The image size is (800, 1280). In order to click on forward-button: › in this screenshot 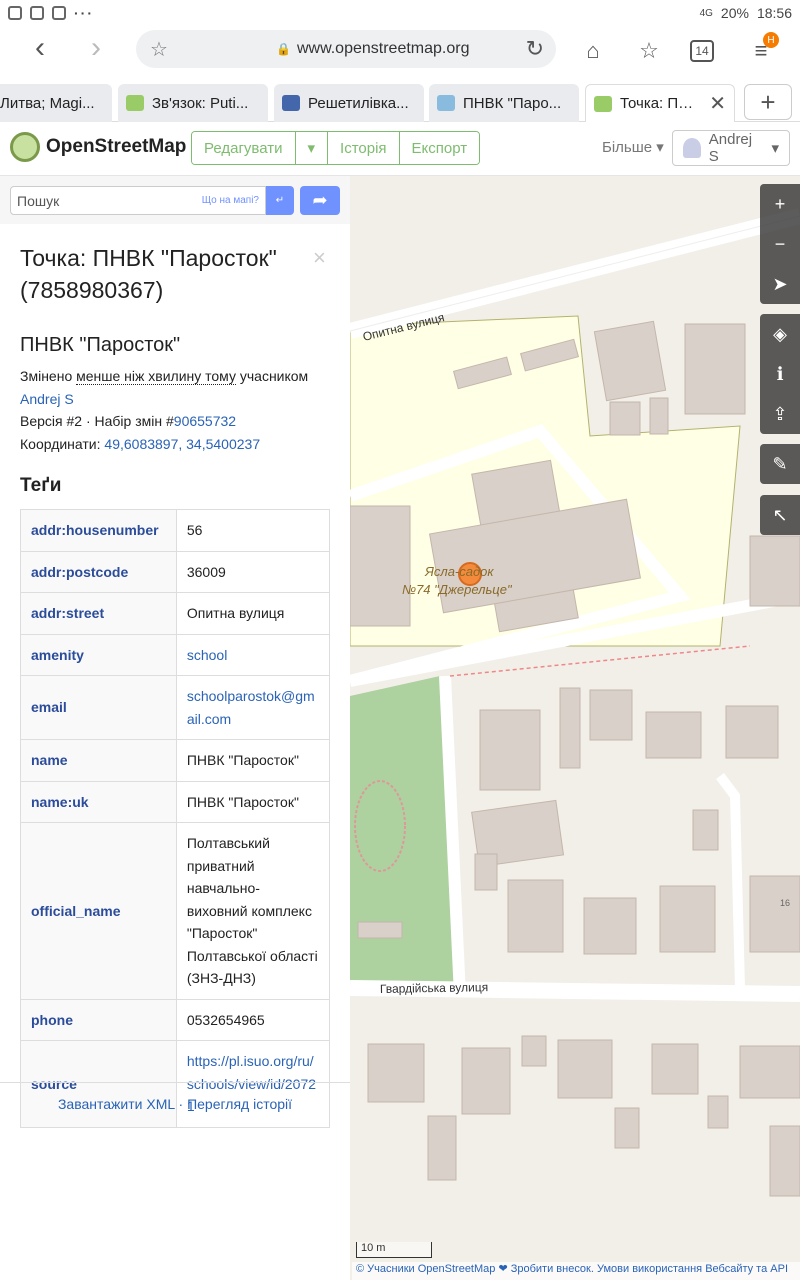, I will do `click(96, 48)`.